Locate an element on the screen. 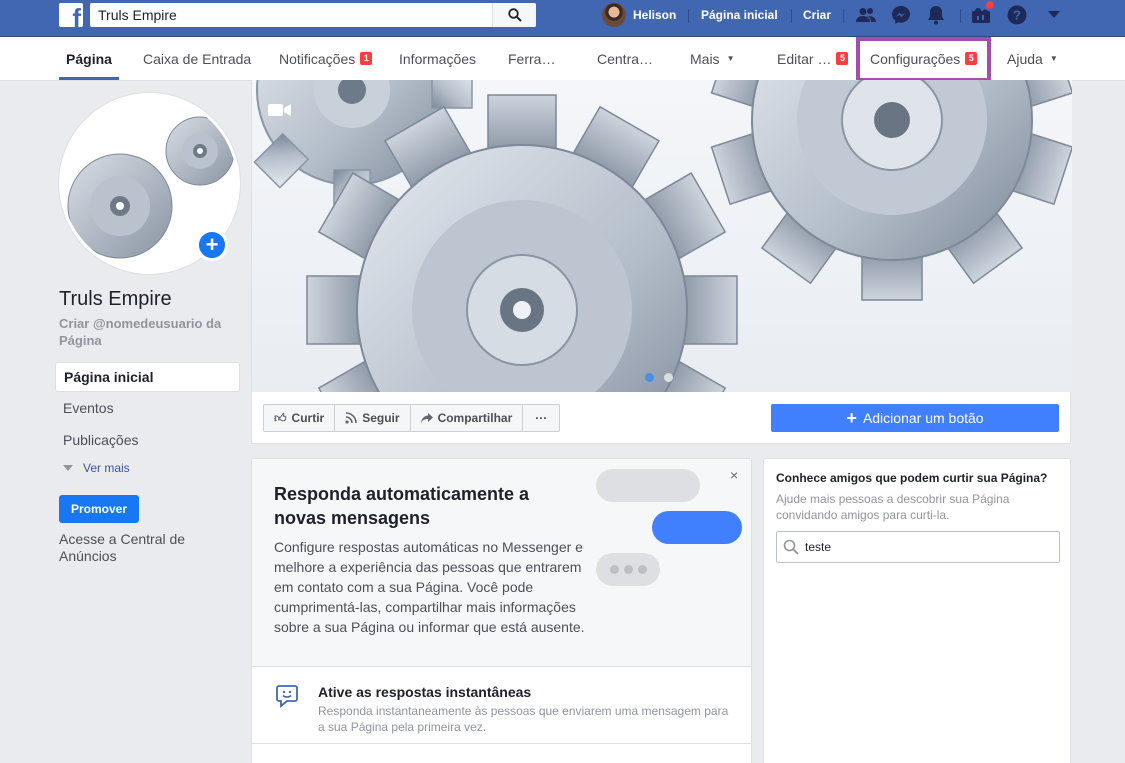  left-menu-item-home: Página inicial is located at coordinates (147, 377).